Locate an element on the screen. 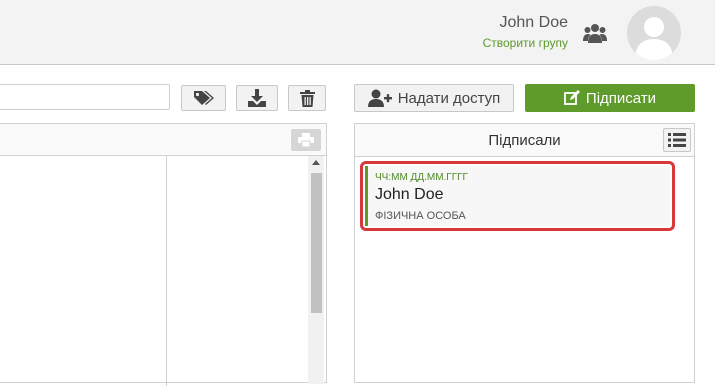 This screenshot has height=386, width=715. signers-title: Підписали is located at coordinates (524, 140).